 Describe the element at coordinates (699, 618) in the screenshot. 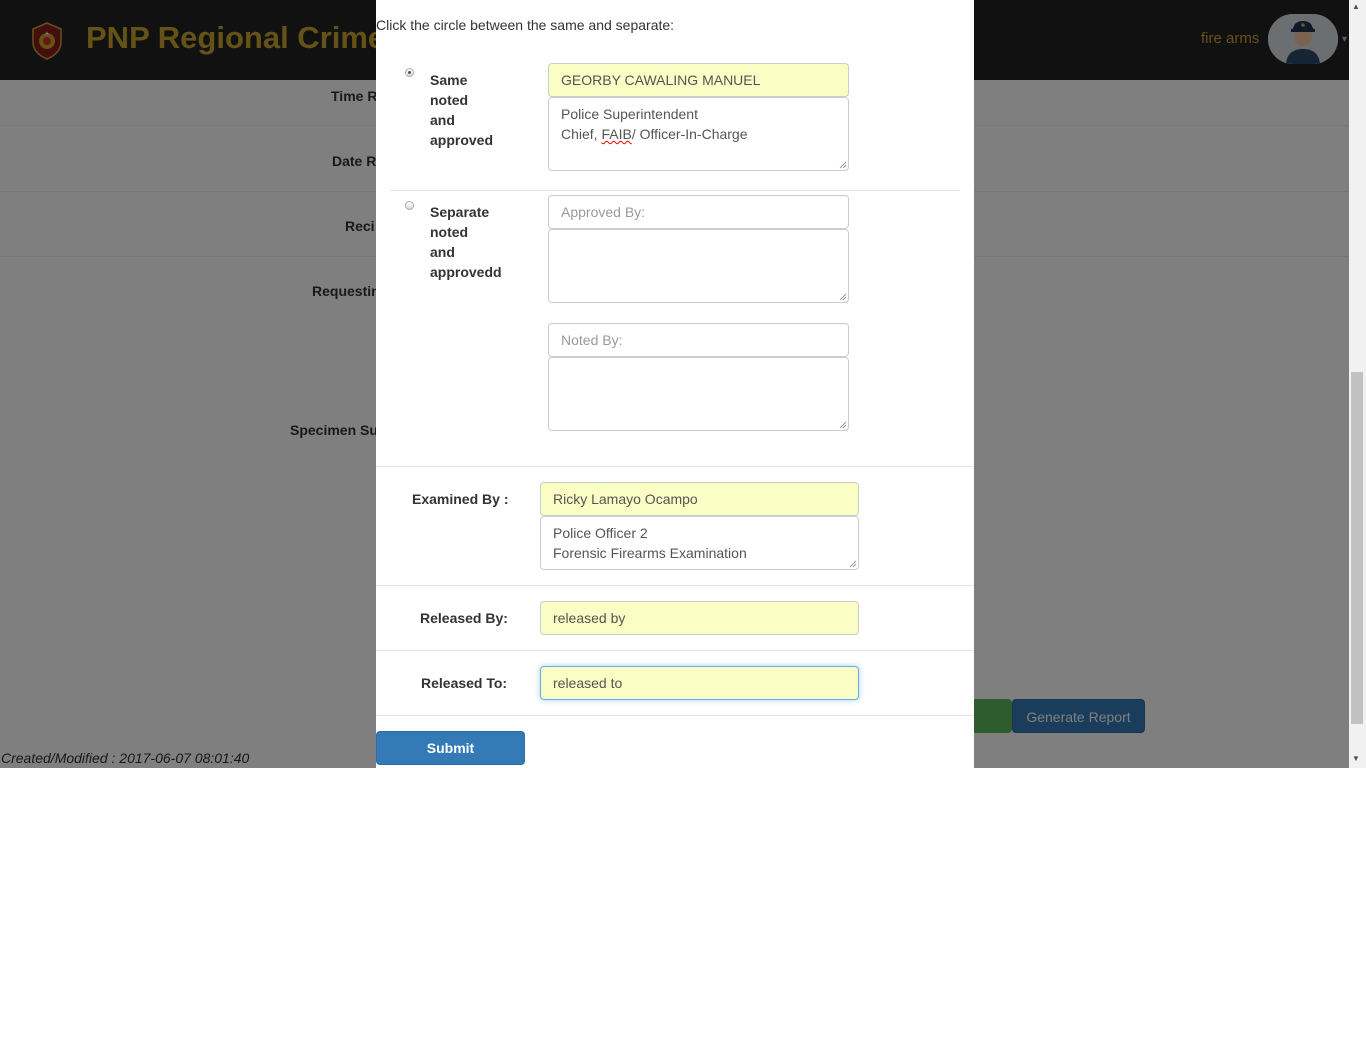

I see `released-by-input: released by` at that location.